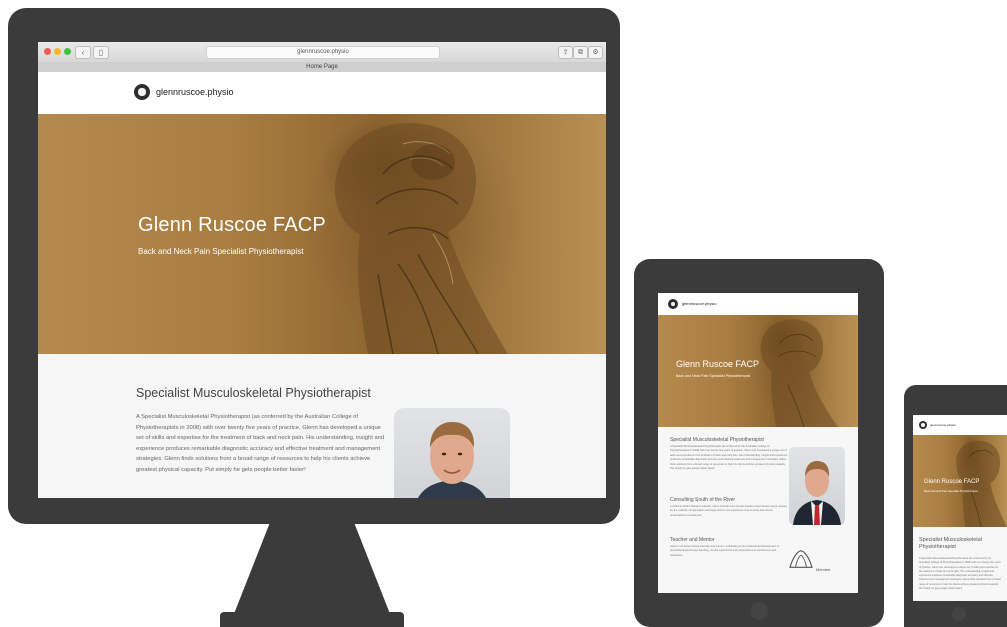  What do you see at coordinates (673, 304) in the screenshot?
I see `tablet-site-logo` at bounding box center [673, 304].